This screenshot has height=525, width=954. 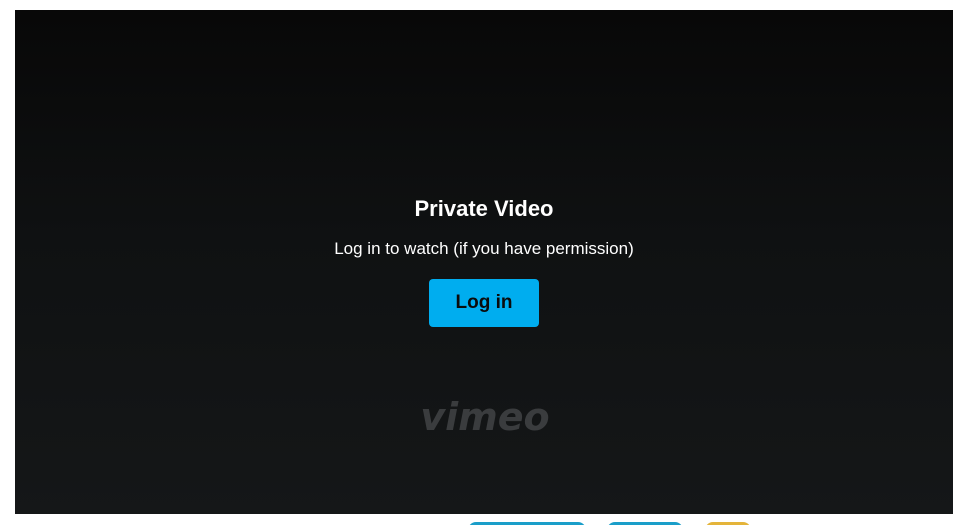 I want to click on page-below-player, so click(x=477, y=519).